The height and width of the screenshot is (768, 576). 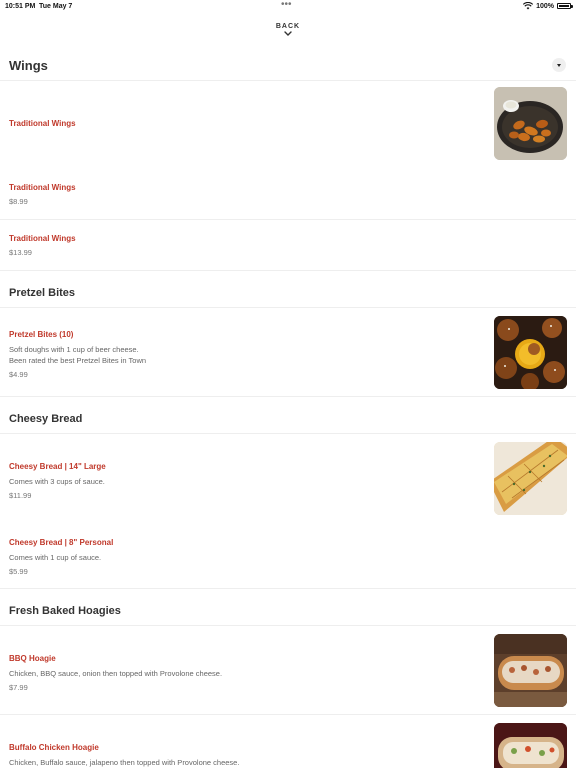 What do you see at coordinates (20, 252) in the screenshot?
I see `item-price: $13.99` at bounding box center [20, 252].